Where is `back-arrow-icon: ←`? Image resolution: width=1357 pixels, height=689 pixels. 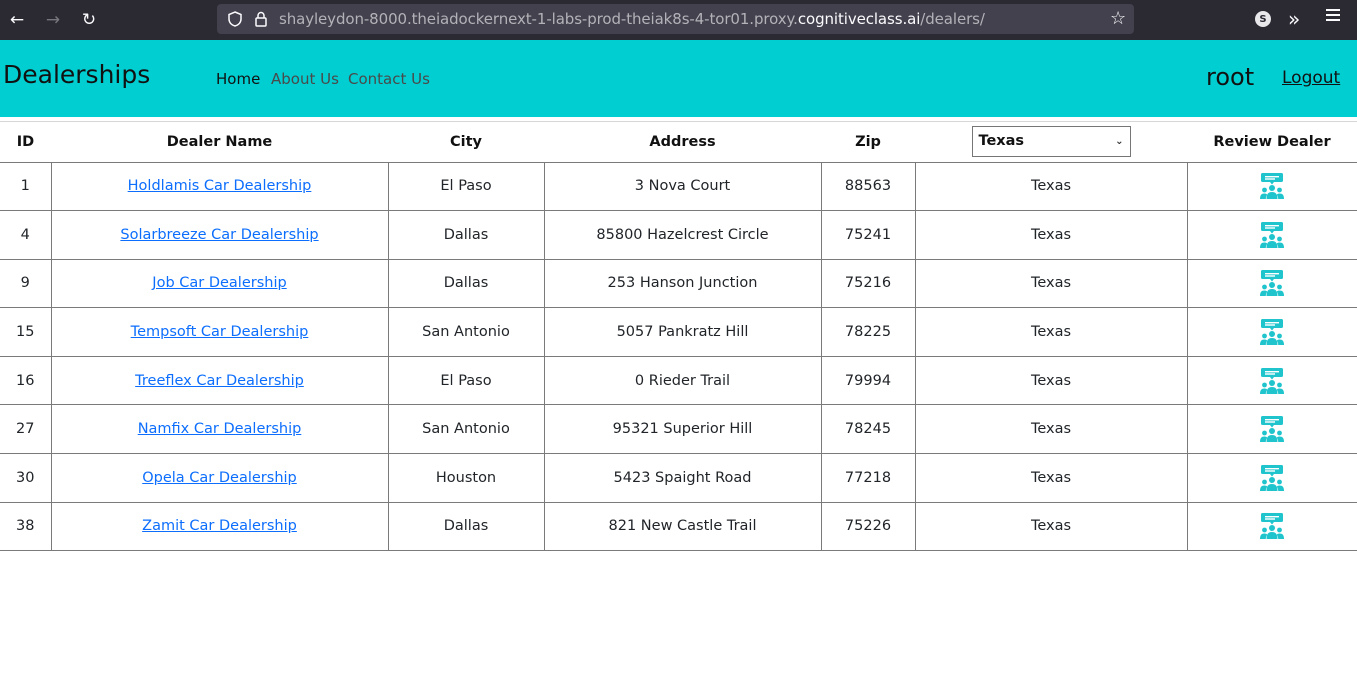
back-arrow-icon: ← is located at coordinates (17, 20).